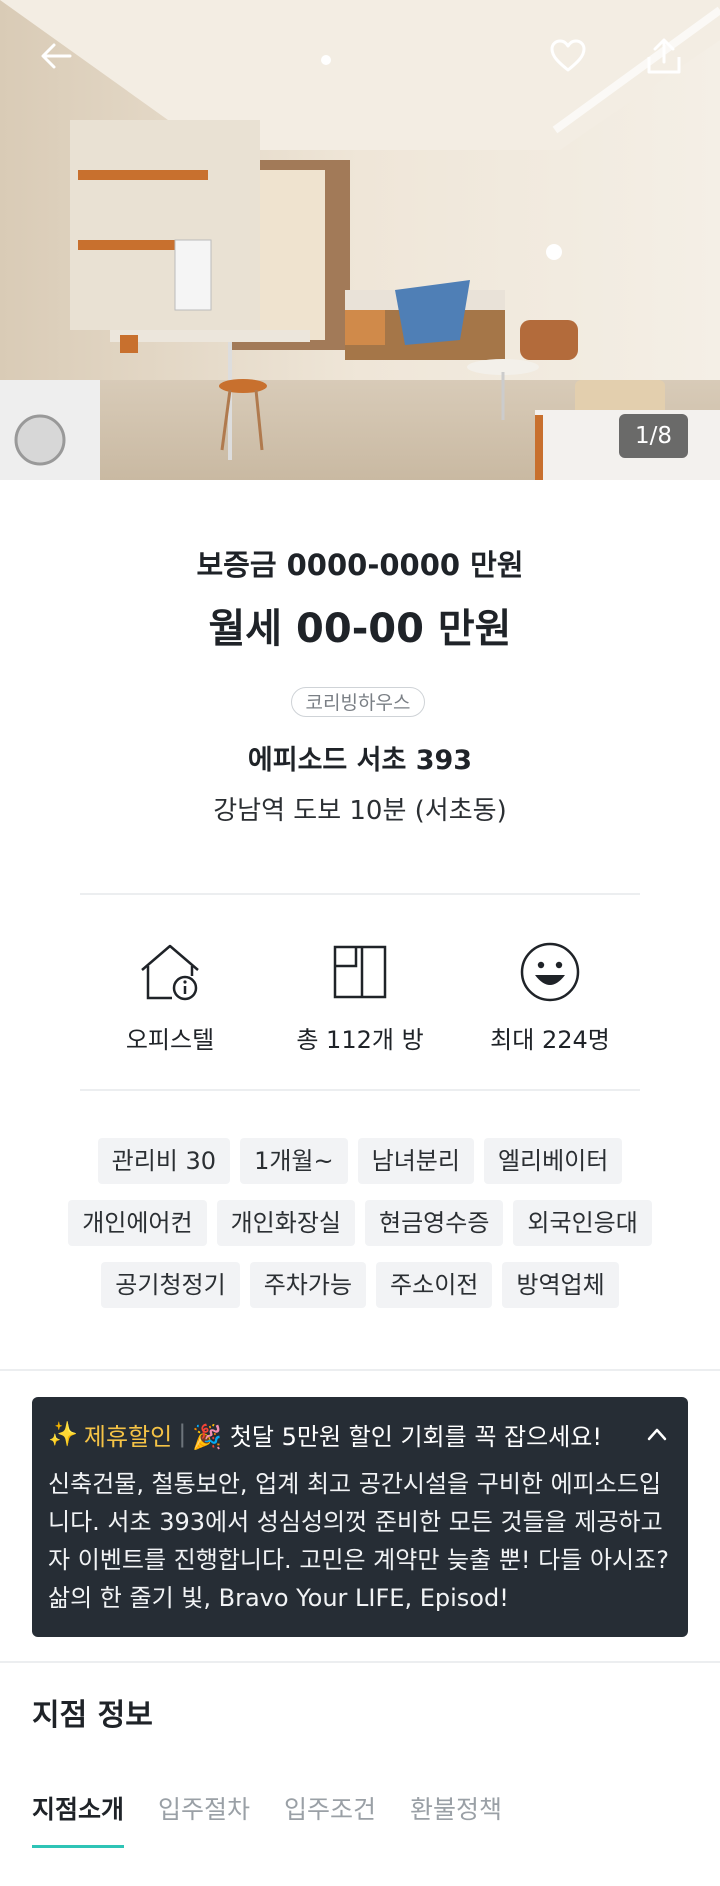  Describe the element at coordinates (415, 1161) in the screenshot. I see `feature-tag: 남녀분리` at that location.